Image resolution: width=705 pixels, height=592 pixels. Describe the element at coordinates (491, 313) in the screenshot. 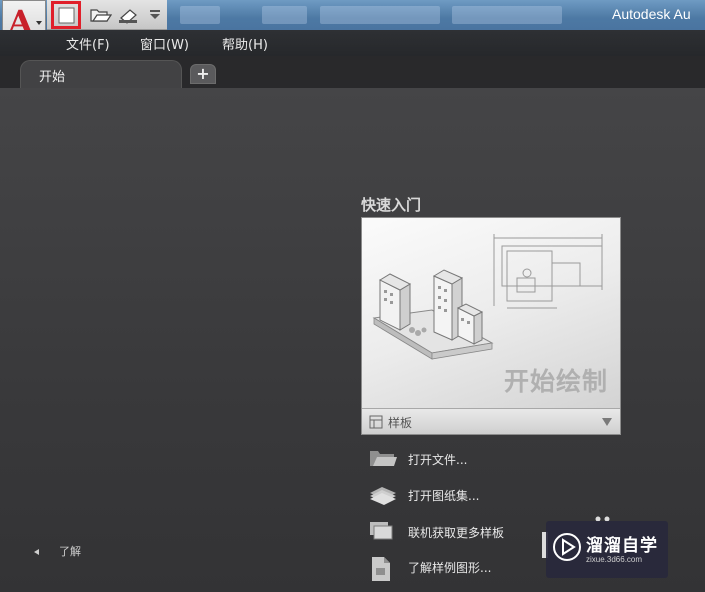

I see `start-drawing-preview: 开始绘制` at that location.